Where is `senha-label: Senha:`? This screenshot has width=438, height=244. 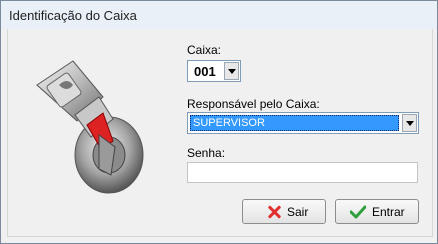 senha-label: Senha: is located at coordinates (206, 153).